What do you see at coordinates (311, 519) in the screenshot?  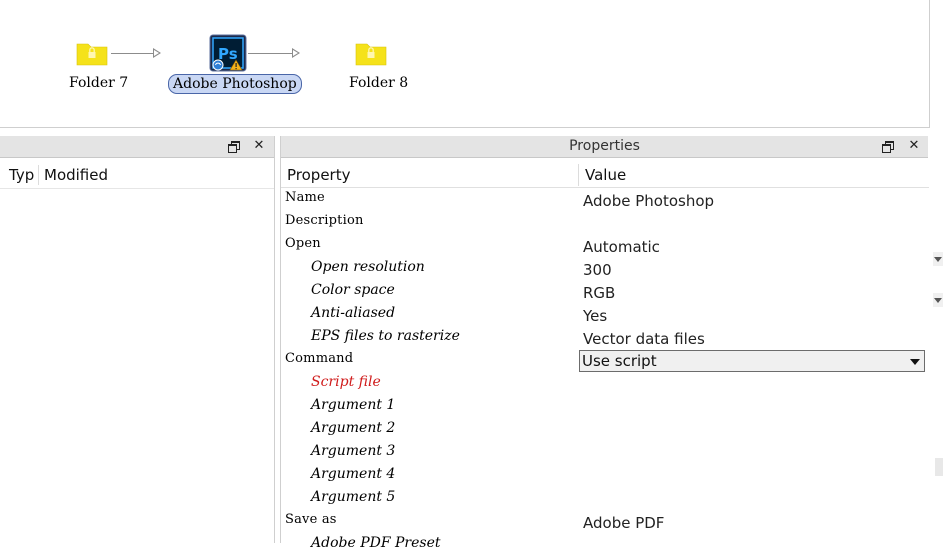 I see `property-name: Save as` at bounding box center [311, 519].